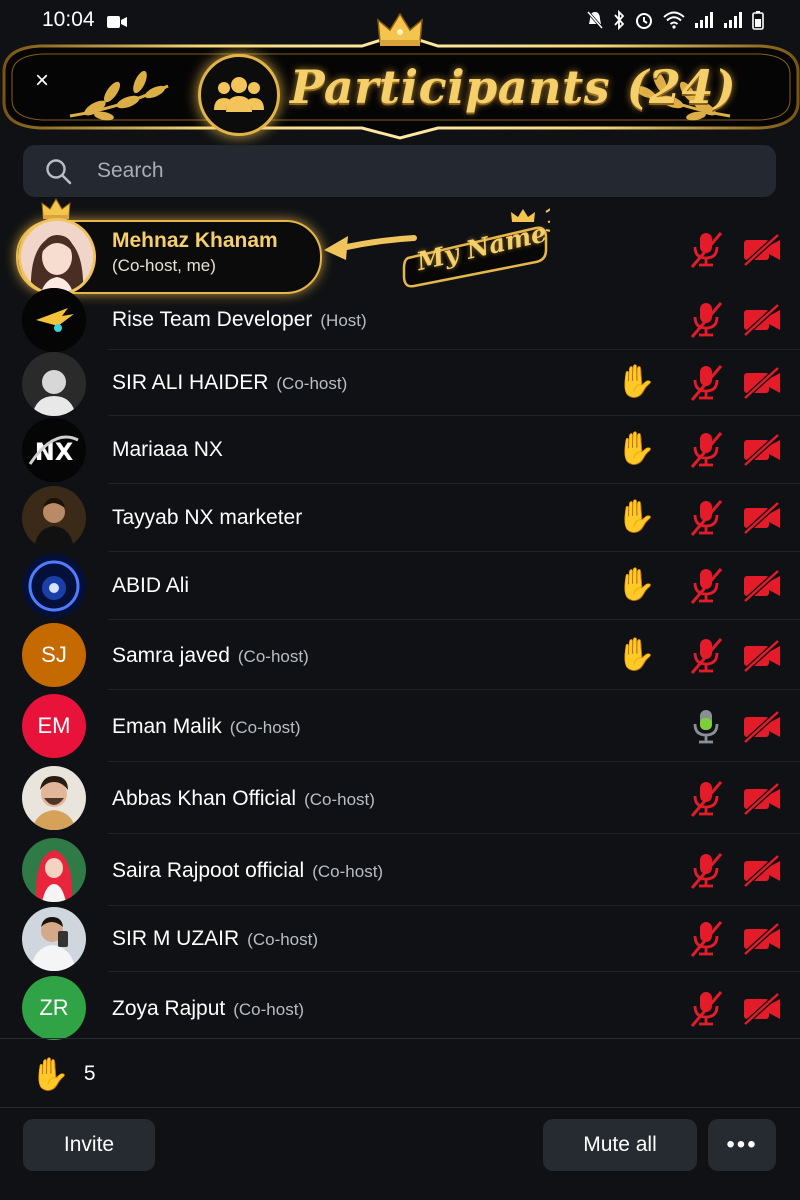  What do you see at coordinates (54, 450) in the screenshot?
I see `avatar: NX` at bounding box center [54, 450].